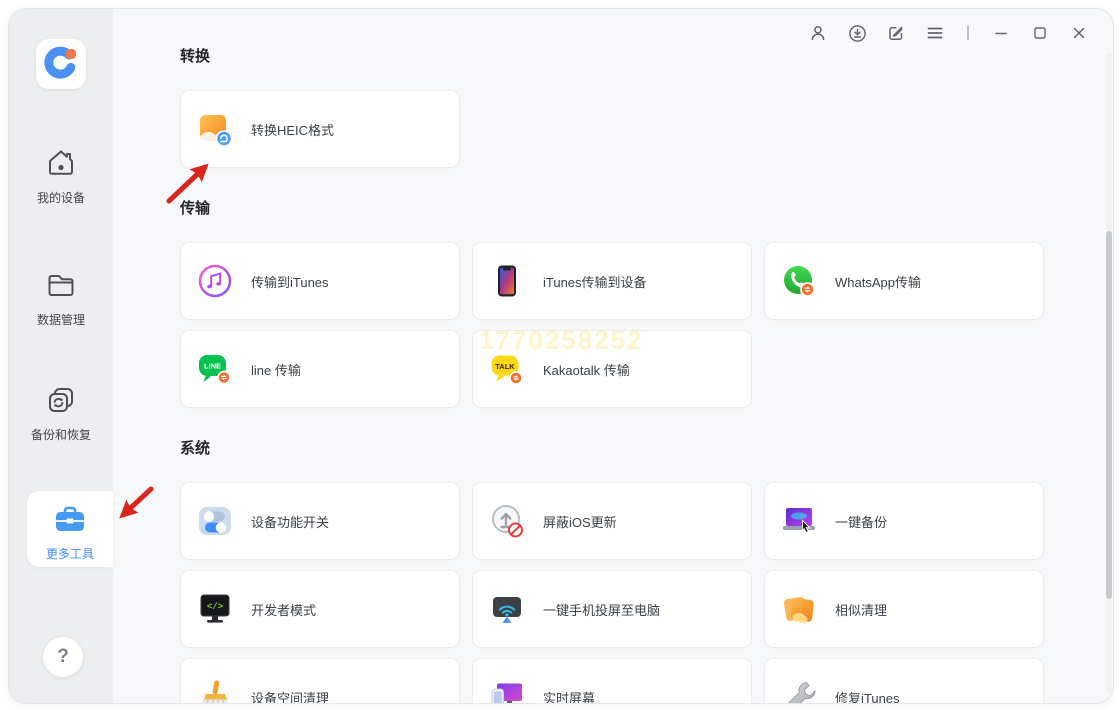  I want to click on maximize-button, so click(1040, 33).